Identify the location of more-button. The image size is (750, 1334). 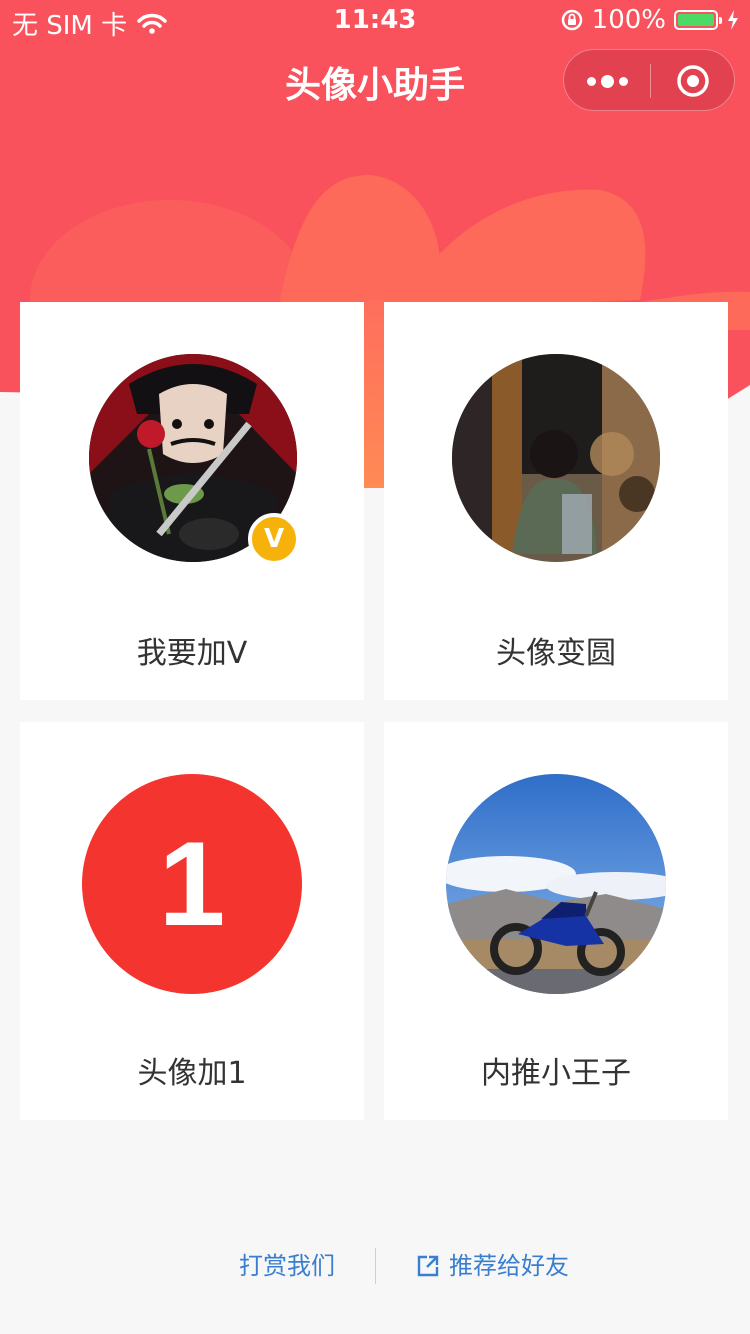
(607, 81).